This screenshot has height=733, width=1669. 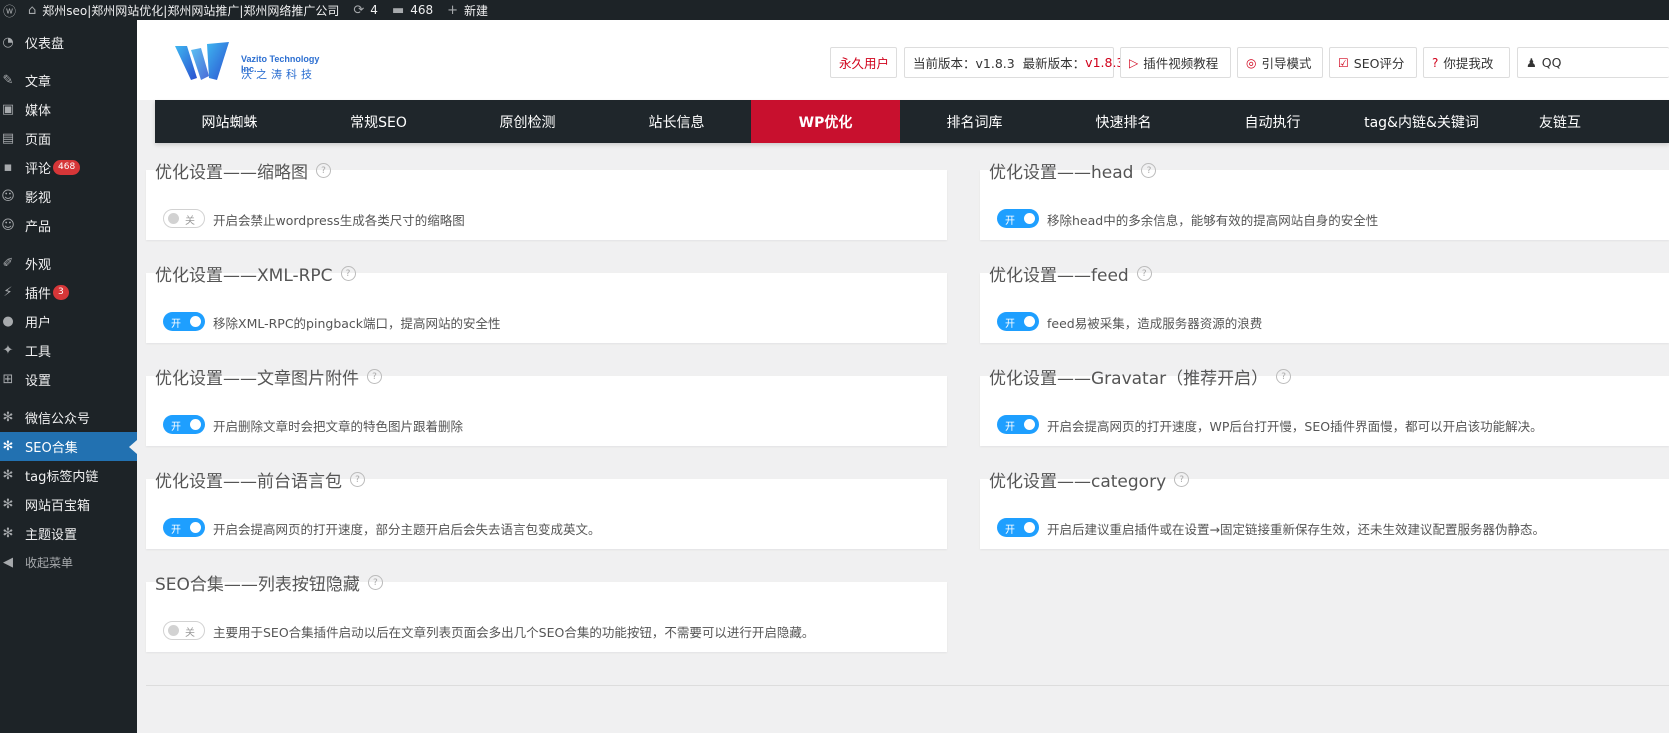 What do you see at coordinates (257, 585) in the screenshot?
I see `setting-title-text: SEO合集——列表按钮隐藏` at bounding box center [257, 585].